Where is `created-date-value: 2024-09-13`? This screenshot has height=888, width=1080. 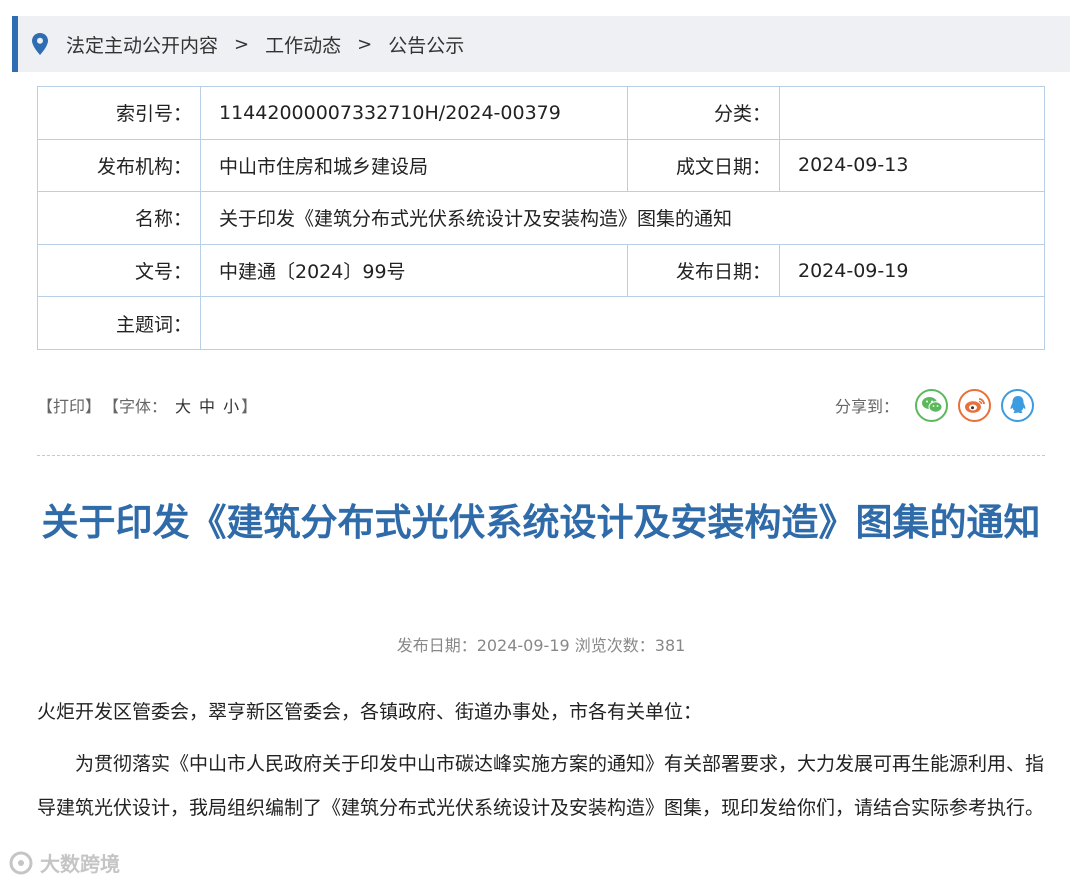
created-date-value: 2024-09-13 is located at coordinates (912, 165).